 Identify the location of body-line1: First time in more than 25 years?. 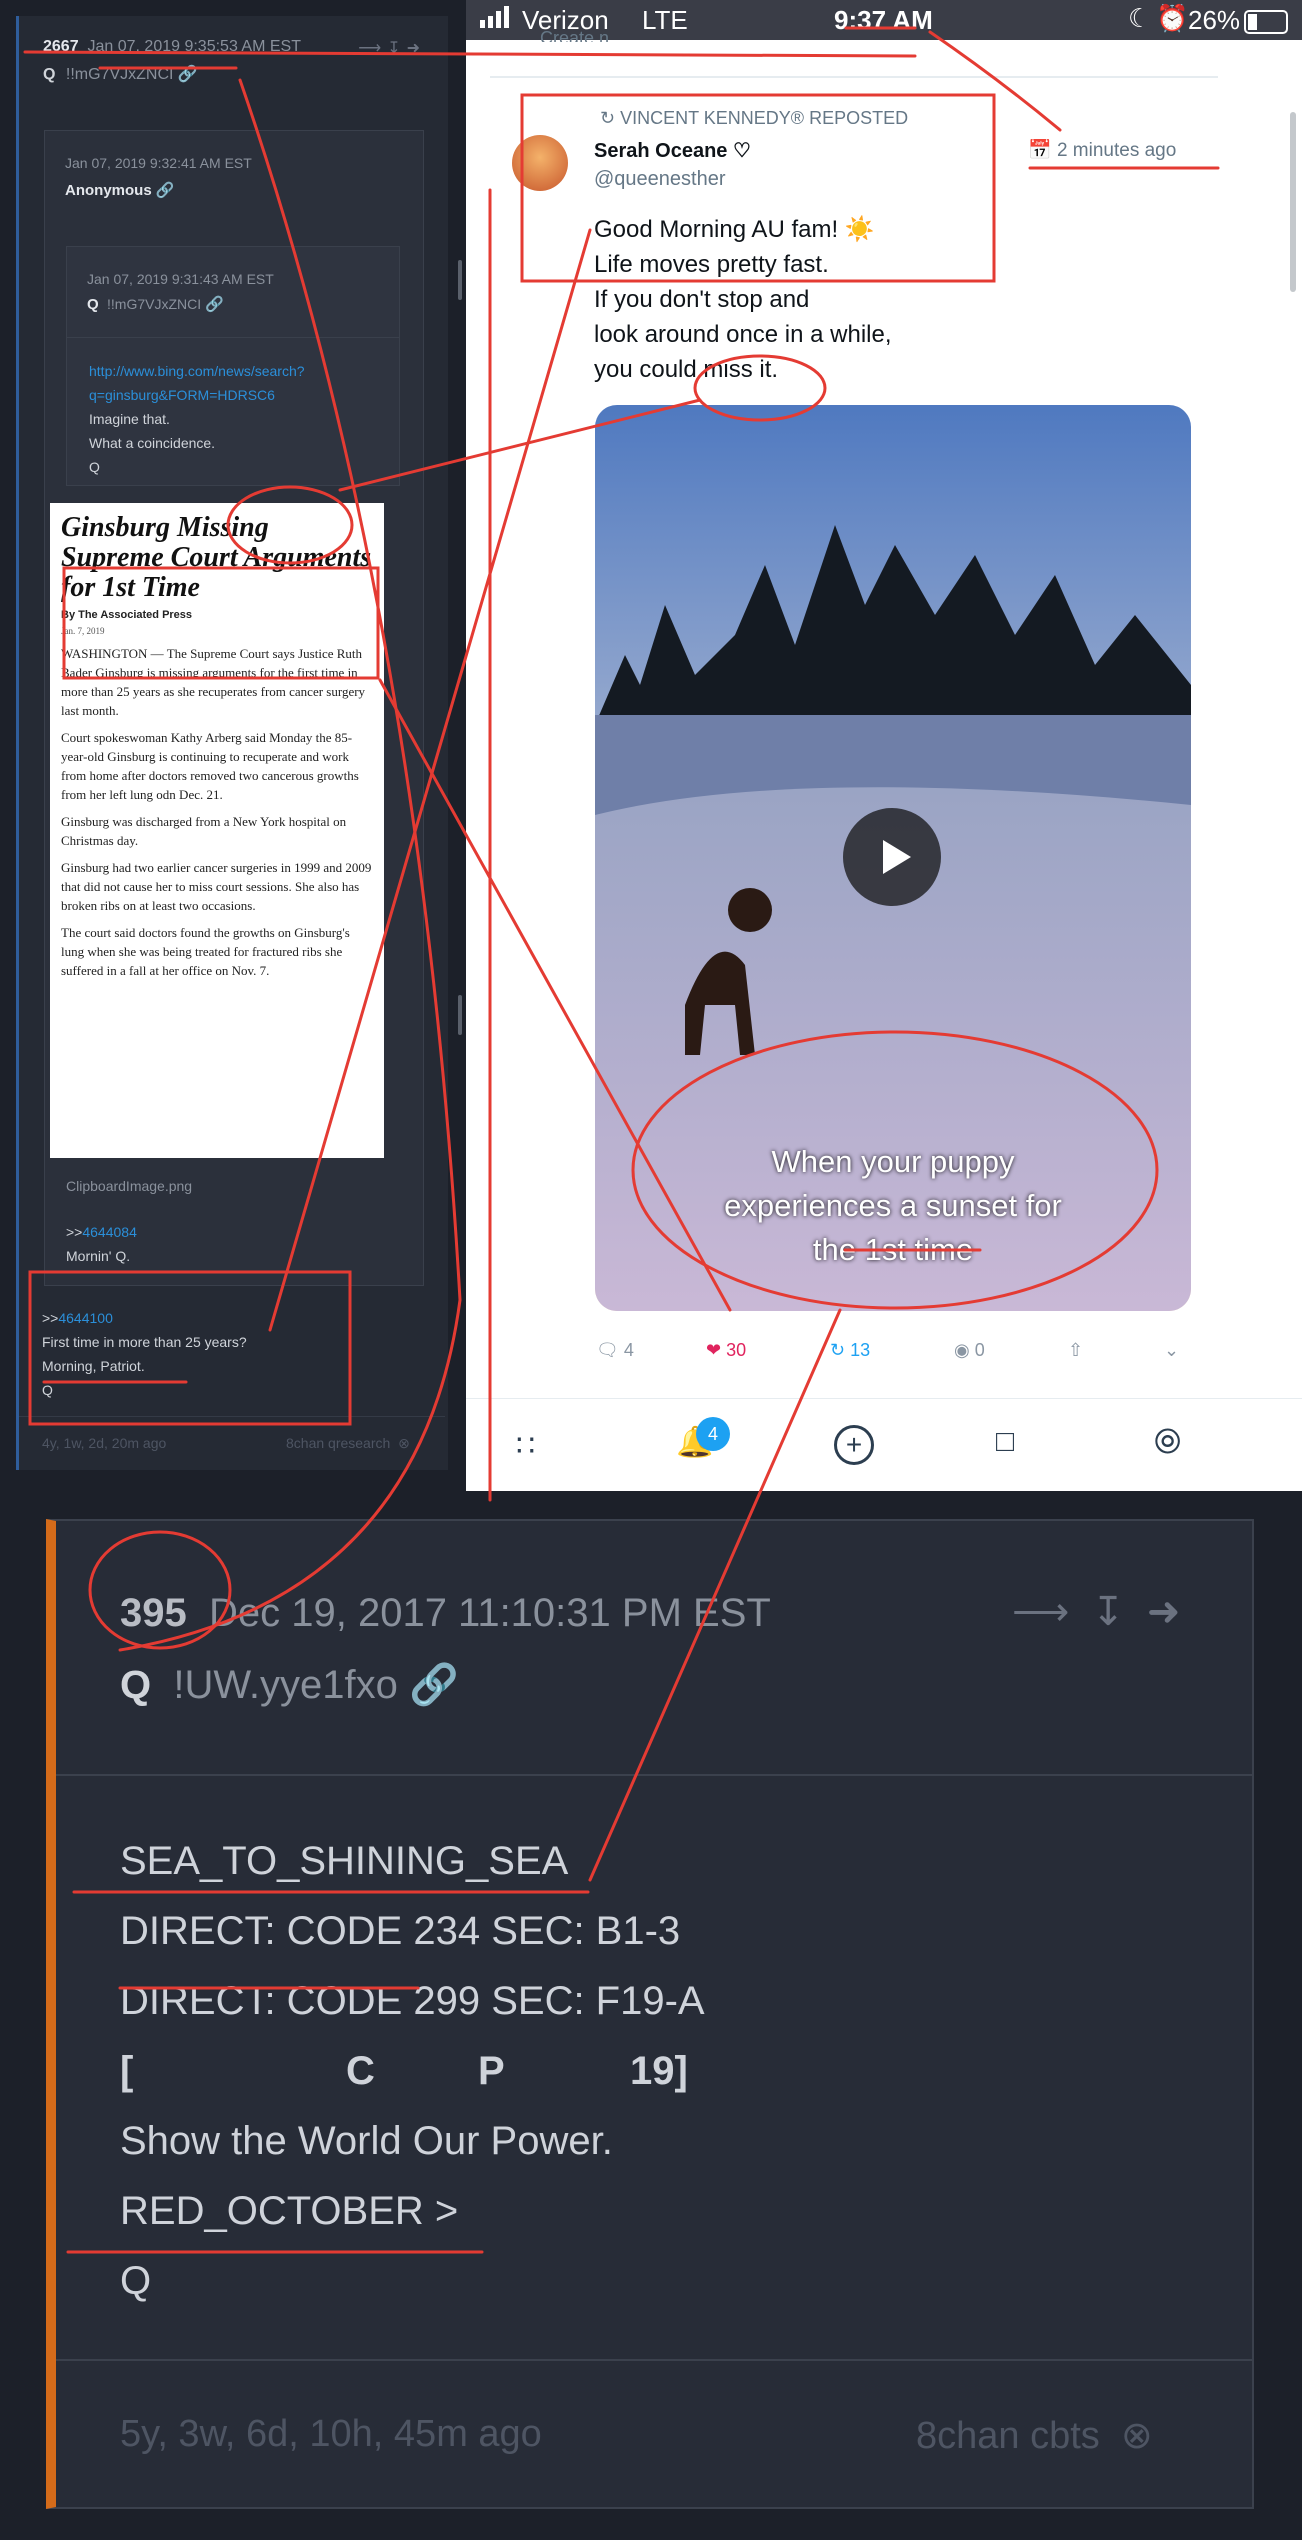
(144, 1342).